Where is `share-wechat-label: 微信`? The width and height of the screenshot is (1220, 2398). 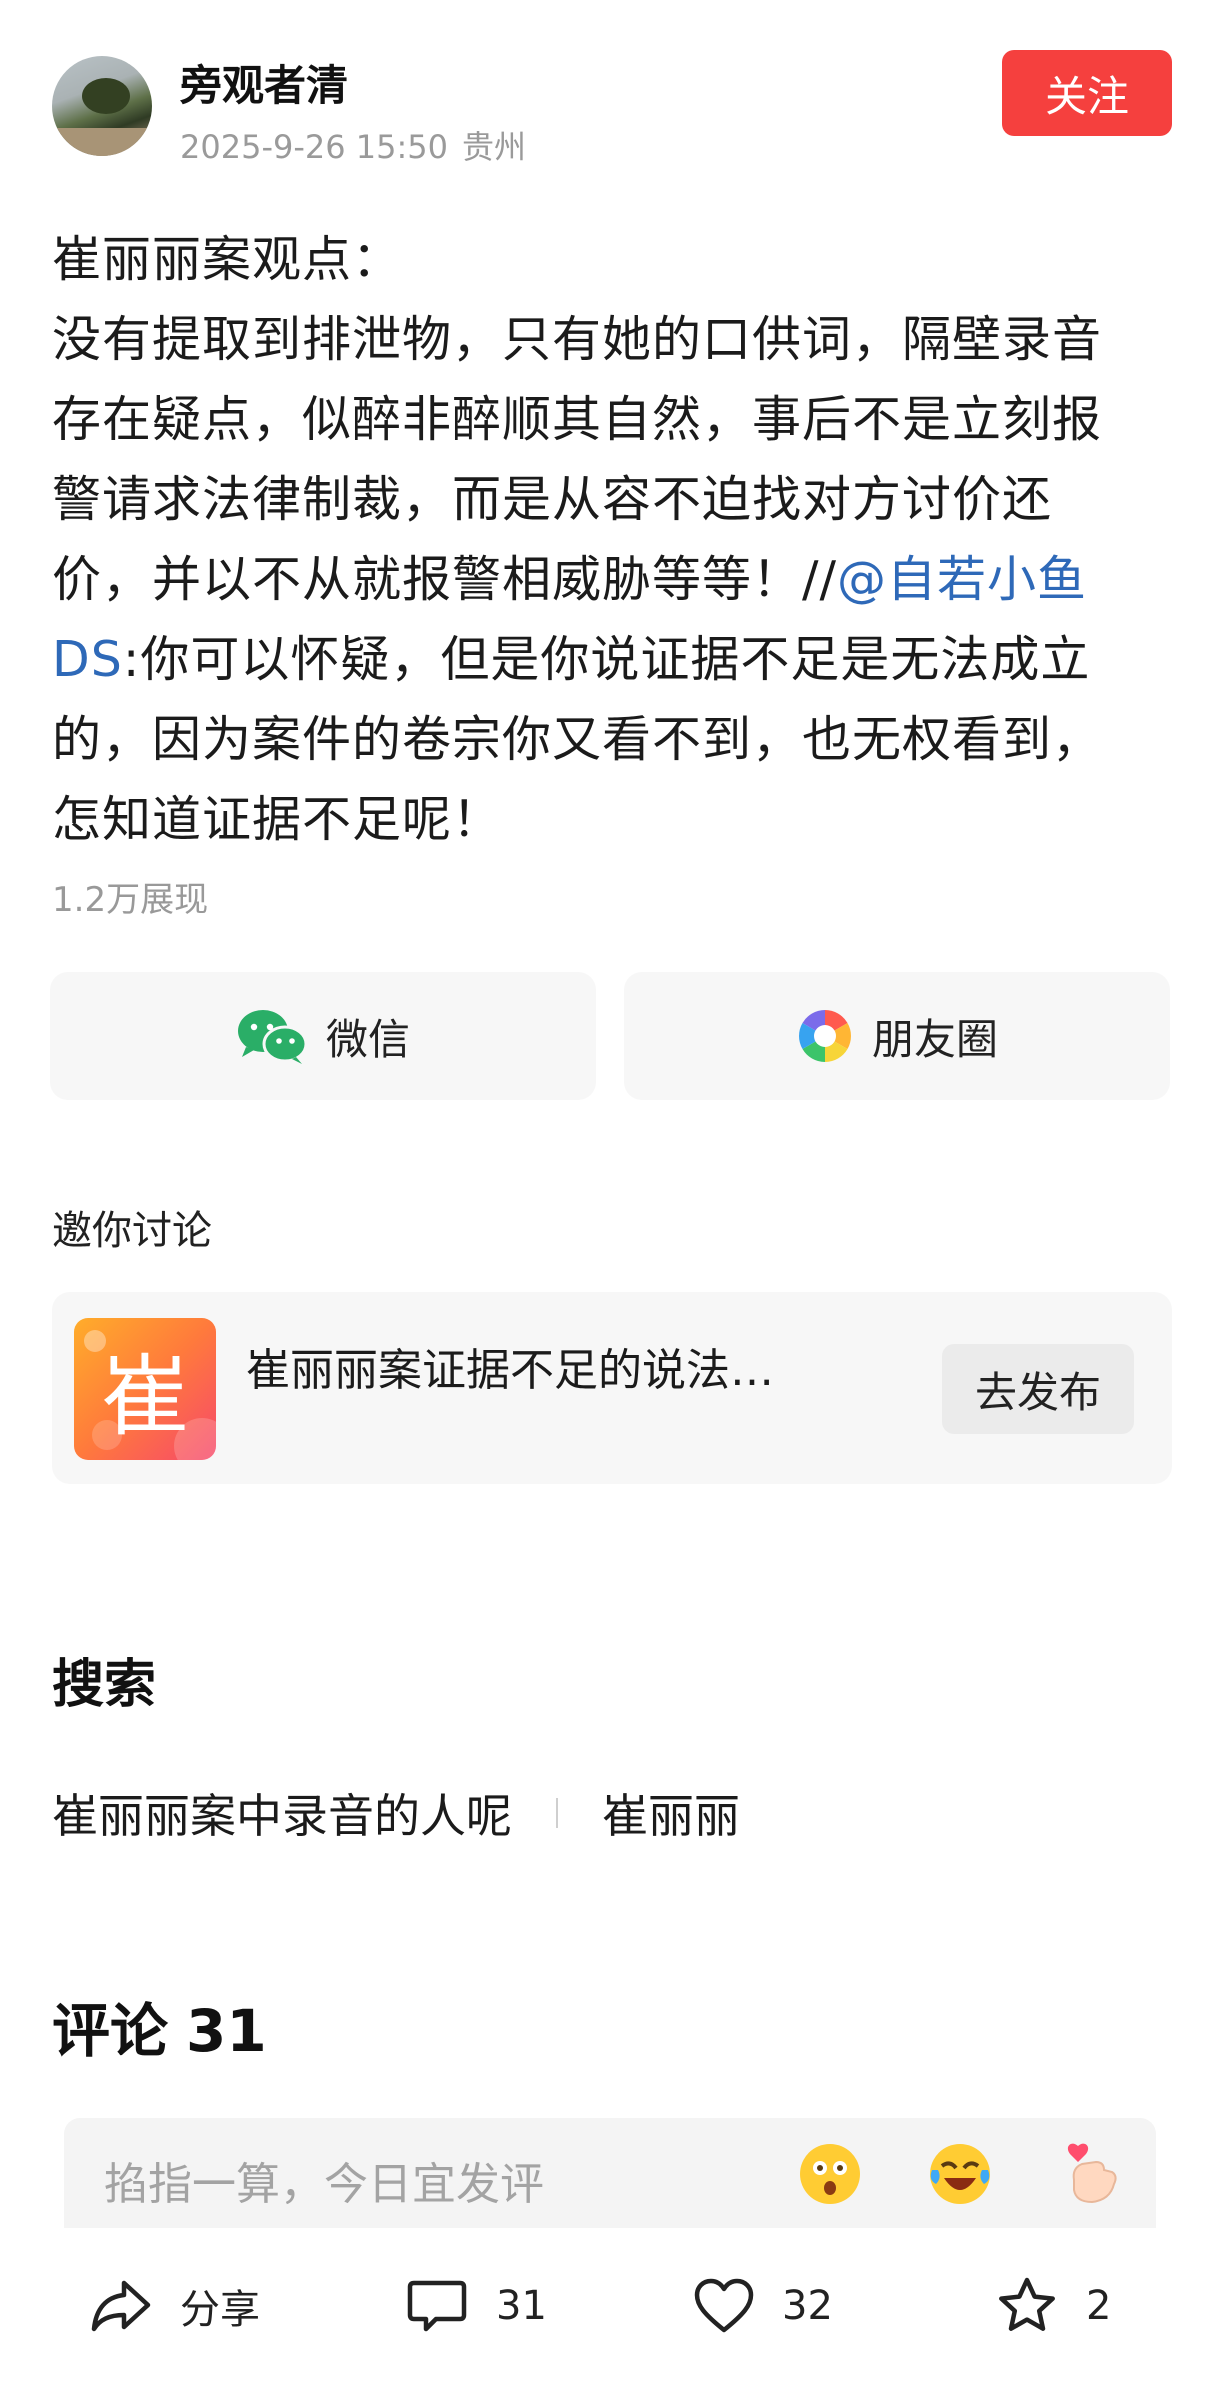 share-wechat-label: 微信 is located at coordinates (367, 1039).